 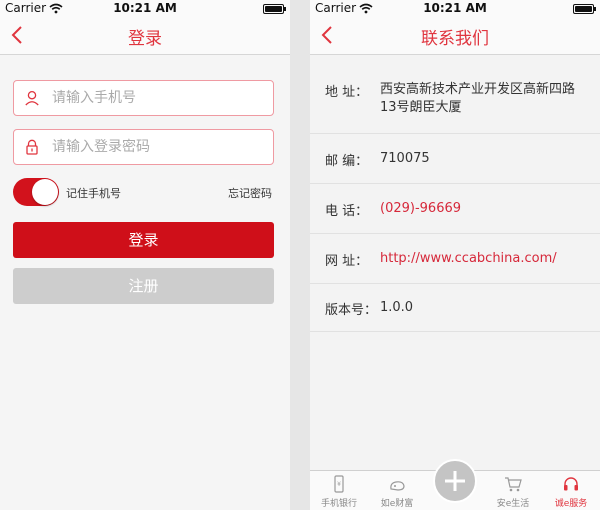 I want to click on tab-label: 如e财富, so click(x=397, y=504).